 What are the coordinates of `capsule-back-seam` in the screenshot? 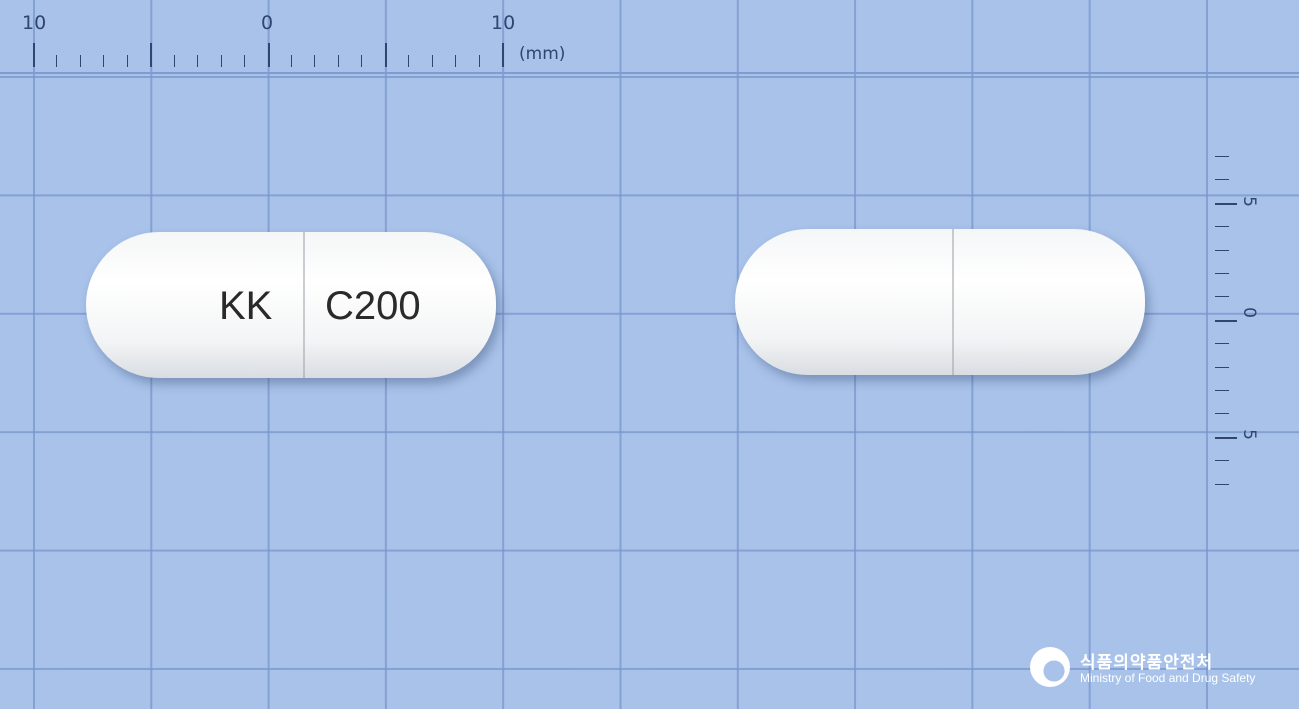 It's located at (953, 302).